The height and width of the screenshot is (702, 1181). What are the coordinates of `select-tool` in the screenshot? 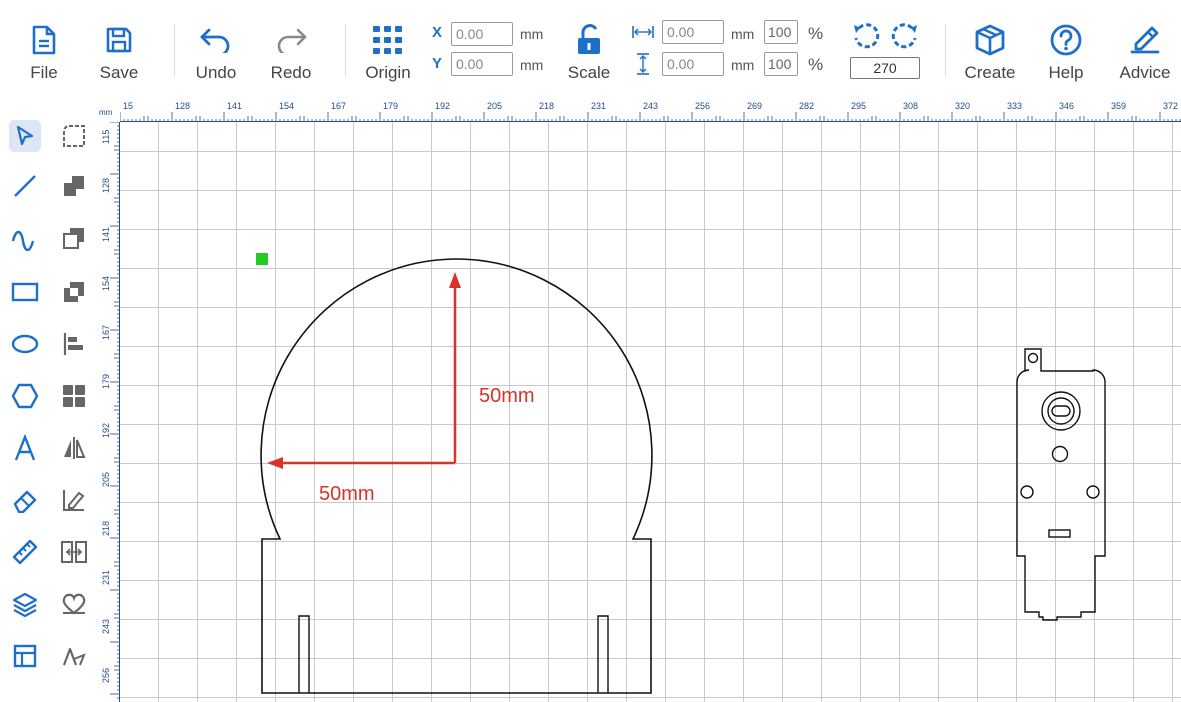 It's located at (25, 136).